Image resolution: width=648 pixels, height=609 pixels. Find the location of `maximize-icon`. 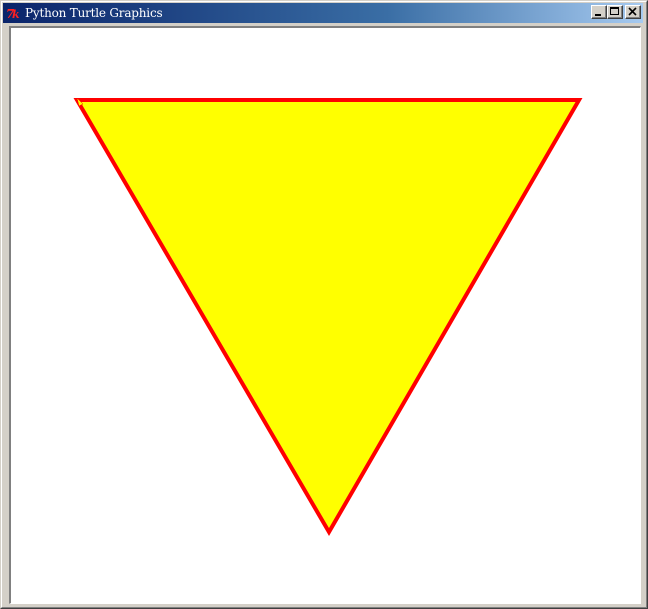

maximize-icon is located at coordinates (614, 11).